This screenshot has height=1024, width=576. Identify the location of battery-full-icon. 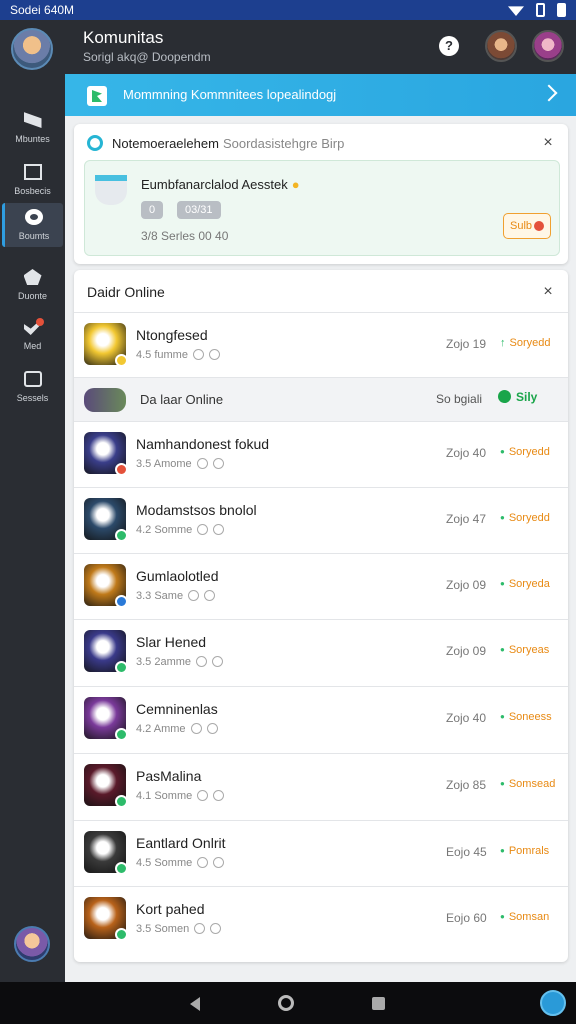
(561, 10).